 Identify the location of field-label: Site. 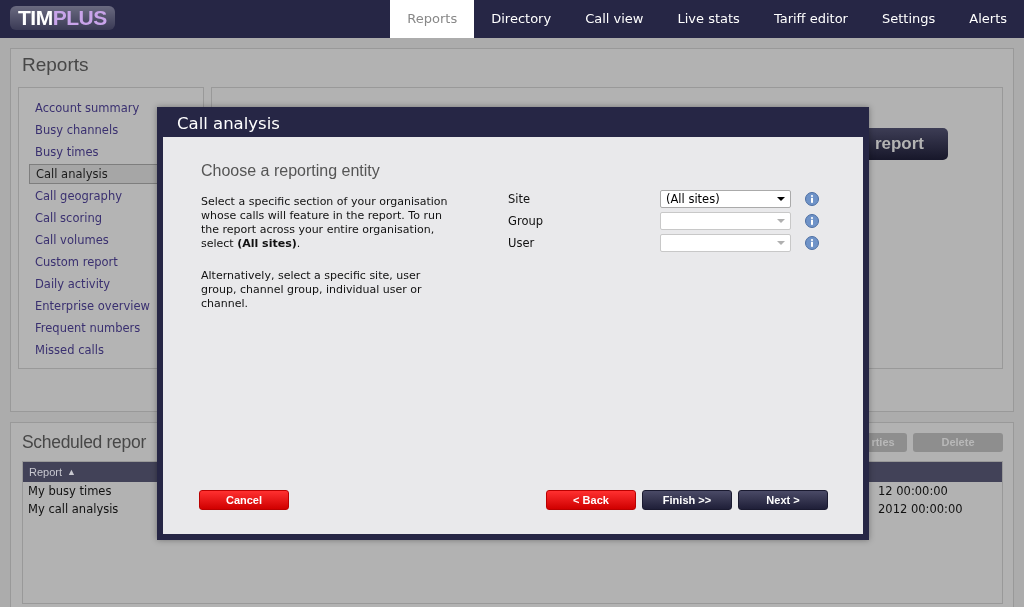
(520, 199).